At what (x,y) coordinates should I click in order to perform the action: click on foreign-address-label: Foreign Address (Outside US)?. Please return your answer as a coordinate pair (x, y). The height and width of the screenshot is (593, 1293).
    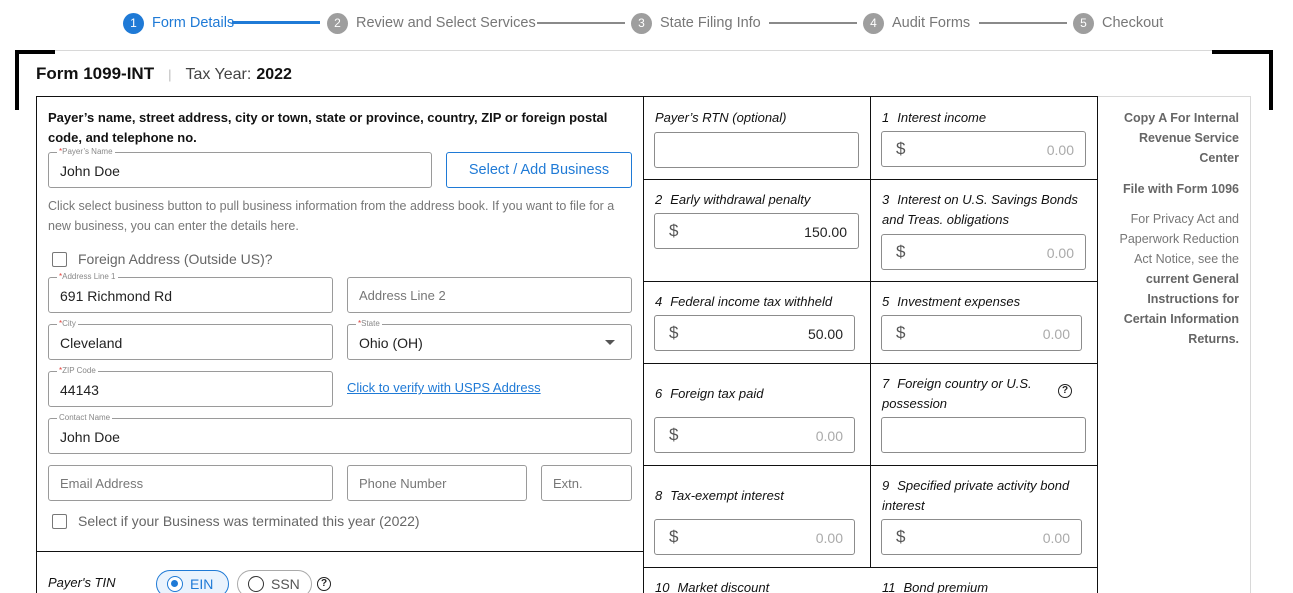
    Looking at the image, I should click on (175, 259).